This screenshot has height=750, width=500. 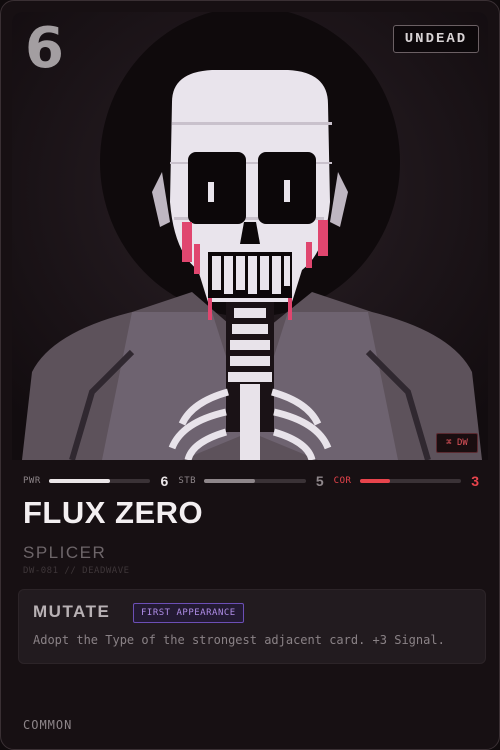 What do you see at coordinates (76, 571) in the screenshot?
I see `card-code: DW-081 // DEADWAVE` at bounding box center [76, 571].